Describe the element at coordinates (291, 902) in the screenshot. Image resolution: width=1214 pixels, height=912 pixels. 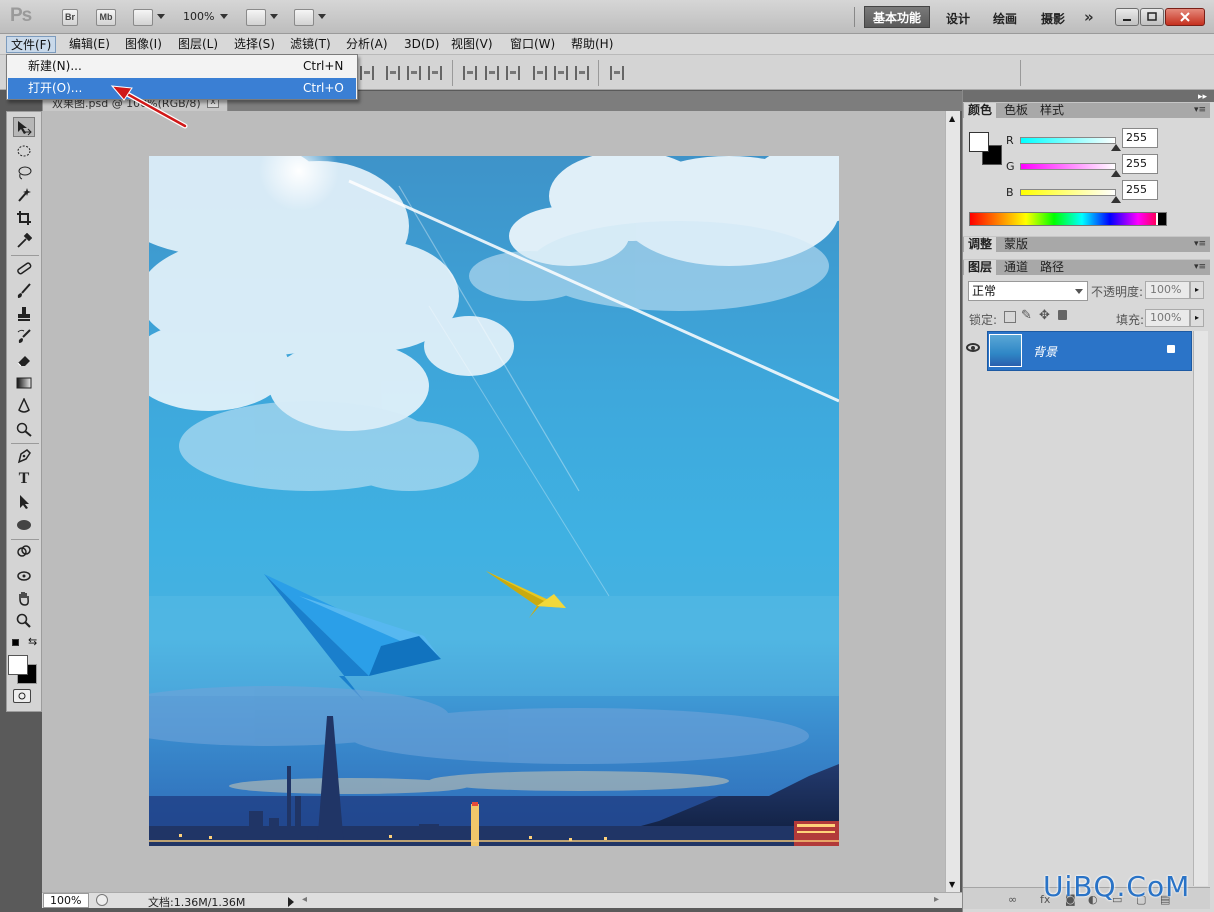
I see `status-menu-arrow-icon` at that location.